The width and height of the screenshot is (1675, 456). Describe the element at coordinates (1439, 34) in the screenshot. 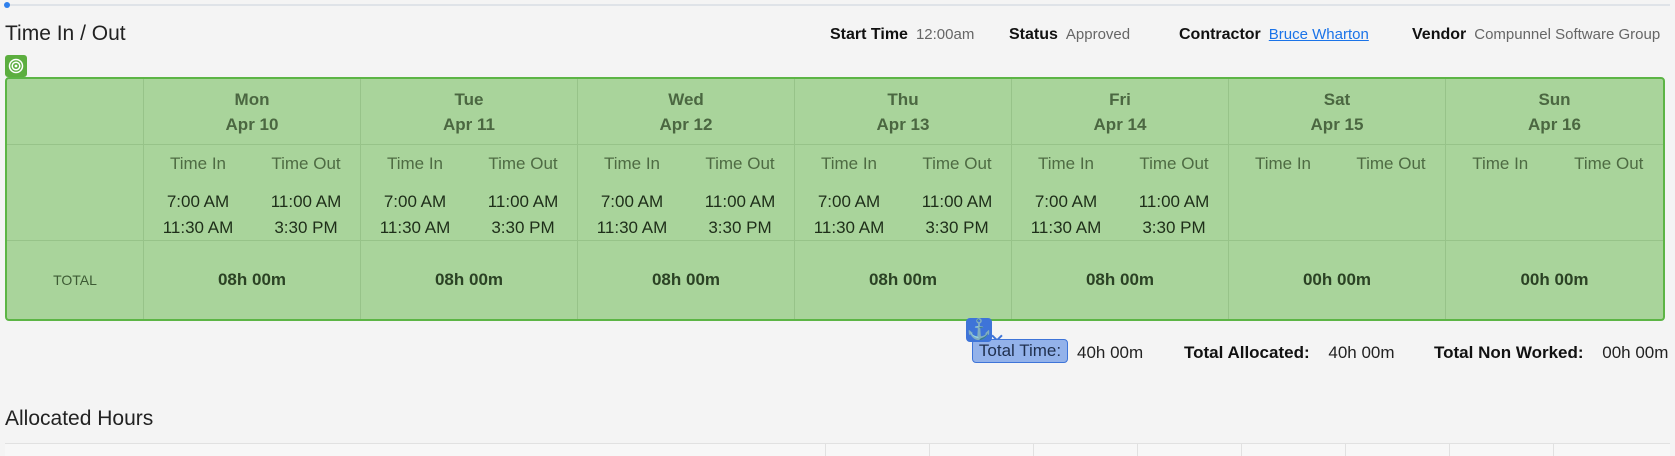

I see `vendor-label: Vendor` at that location.